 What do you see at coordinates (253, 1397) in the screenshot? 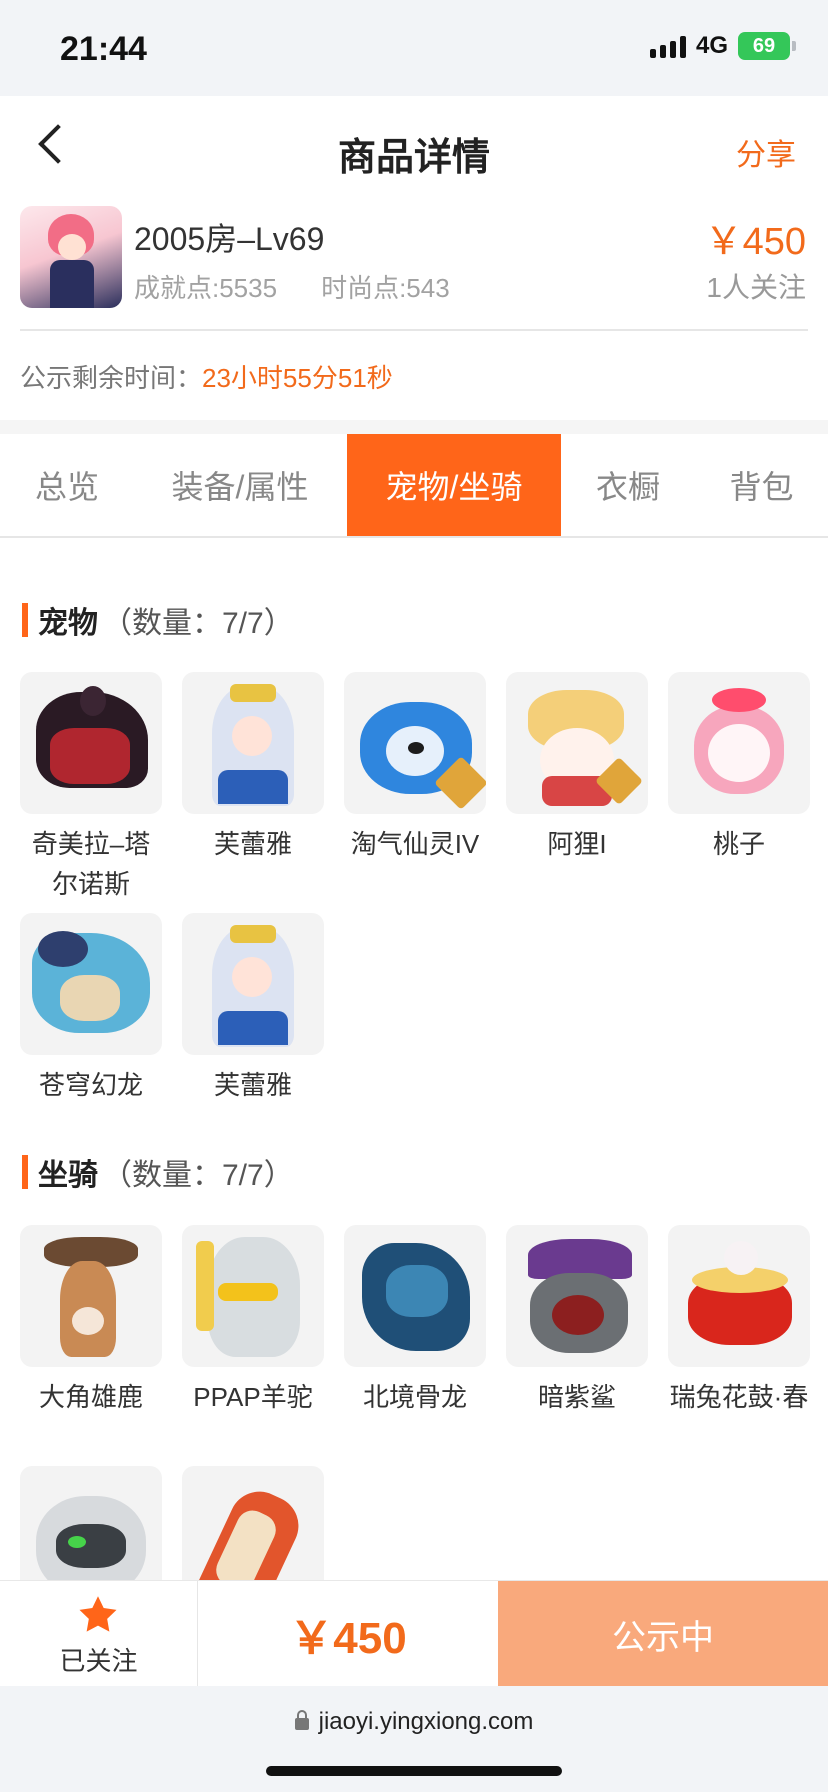
I see `mount-name: PPAP羊驼` at bounding box center [253, 1397].